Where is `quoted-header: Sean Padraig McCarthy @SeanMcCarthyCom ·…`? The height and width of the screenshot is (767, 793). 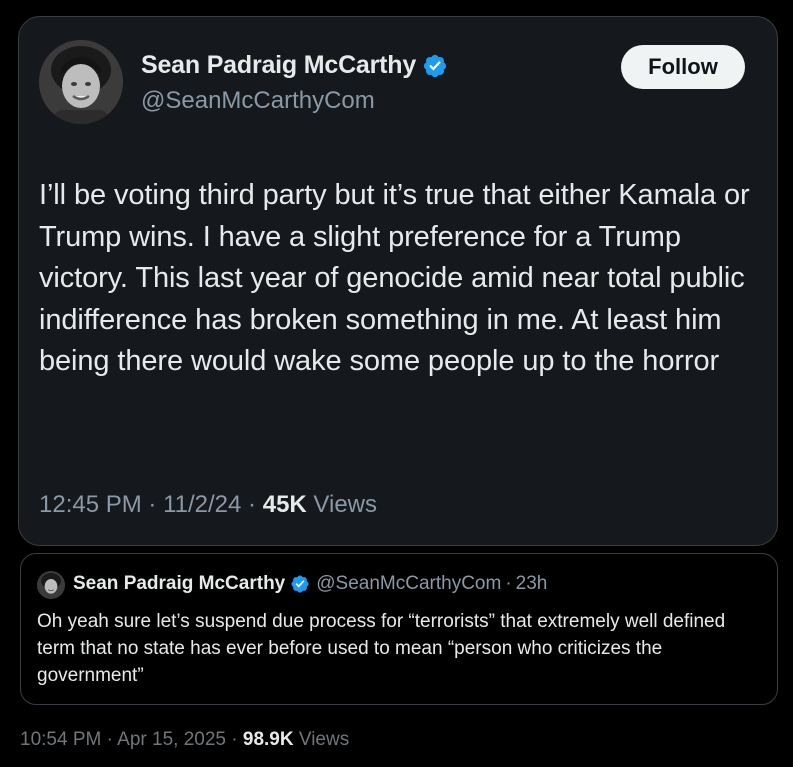 quoted-header: Sean Padraig McCarthy @SeanMcCarthyCom ·… is located at coordinates (310, 584).